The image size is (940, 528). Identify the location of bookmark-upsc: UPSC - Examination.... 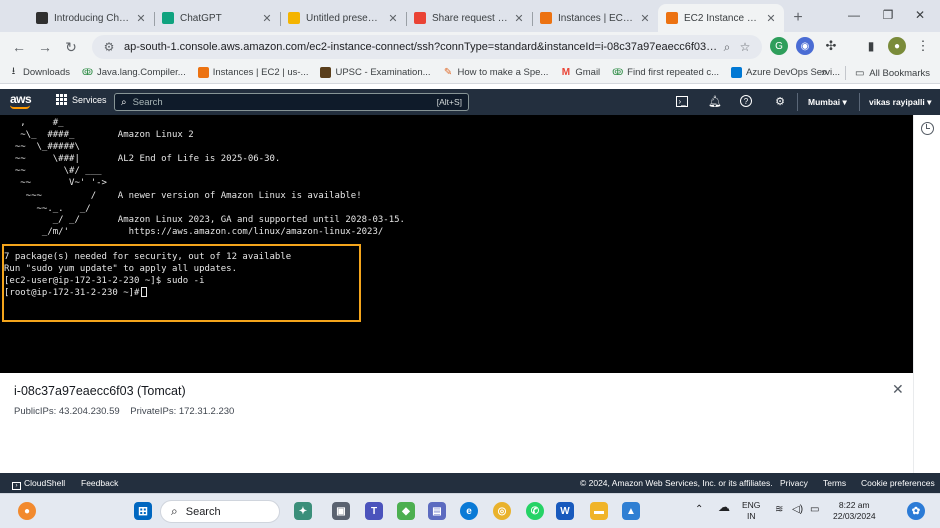
(375, 72).